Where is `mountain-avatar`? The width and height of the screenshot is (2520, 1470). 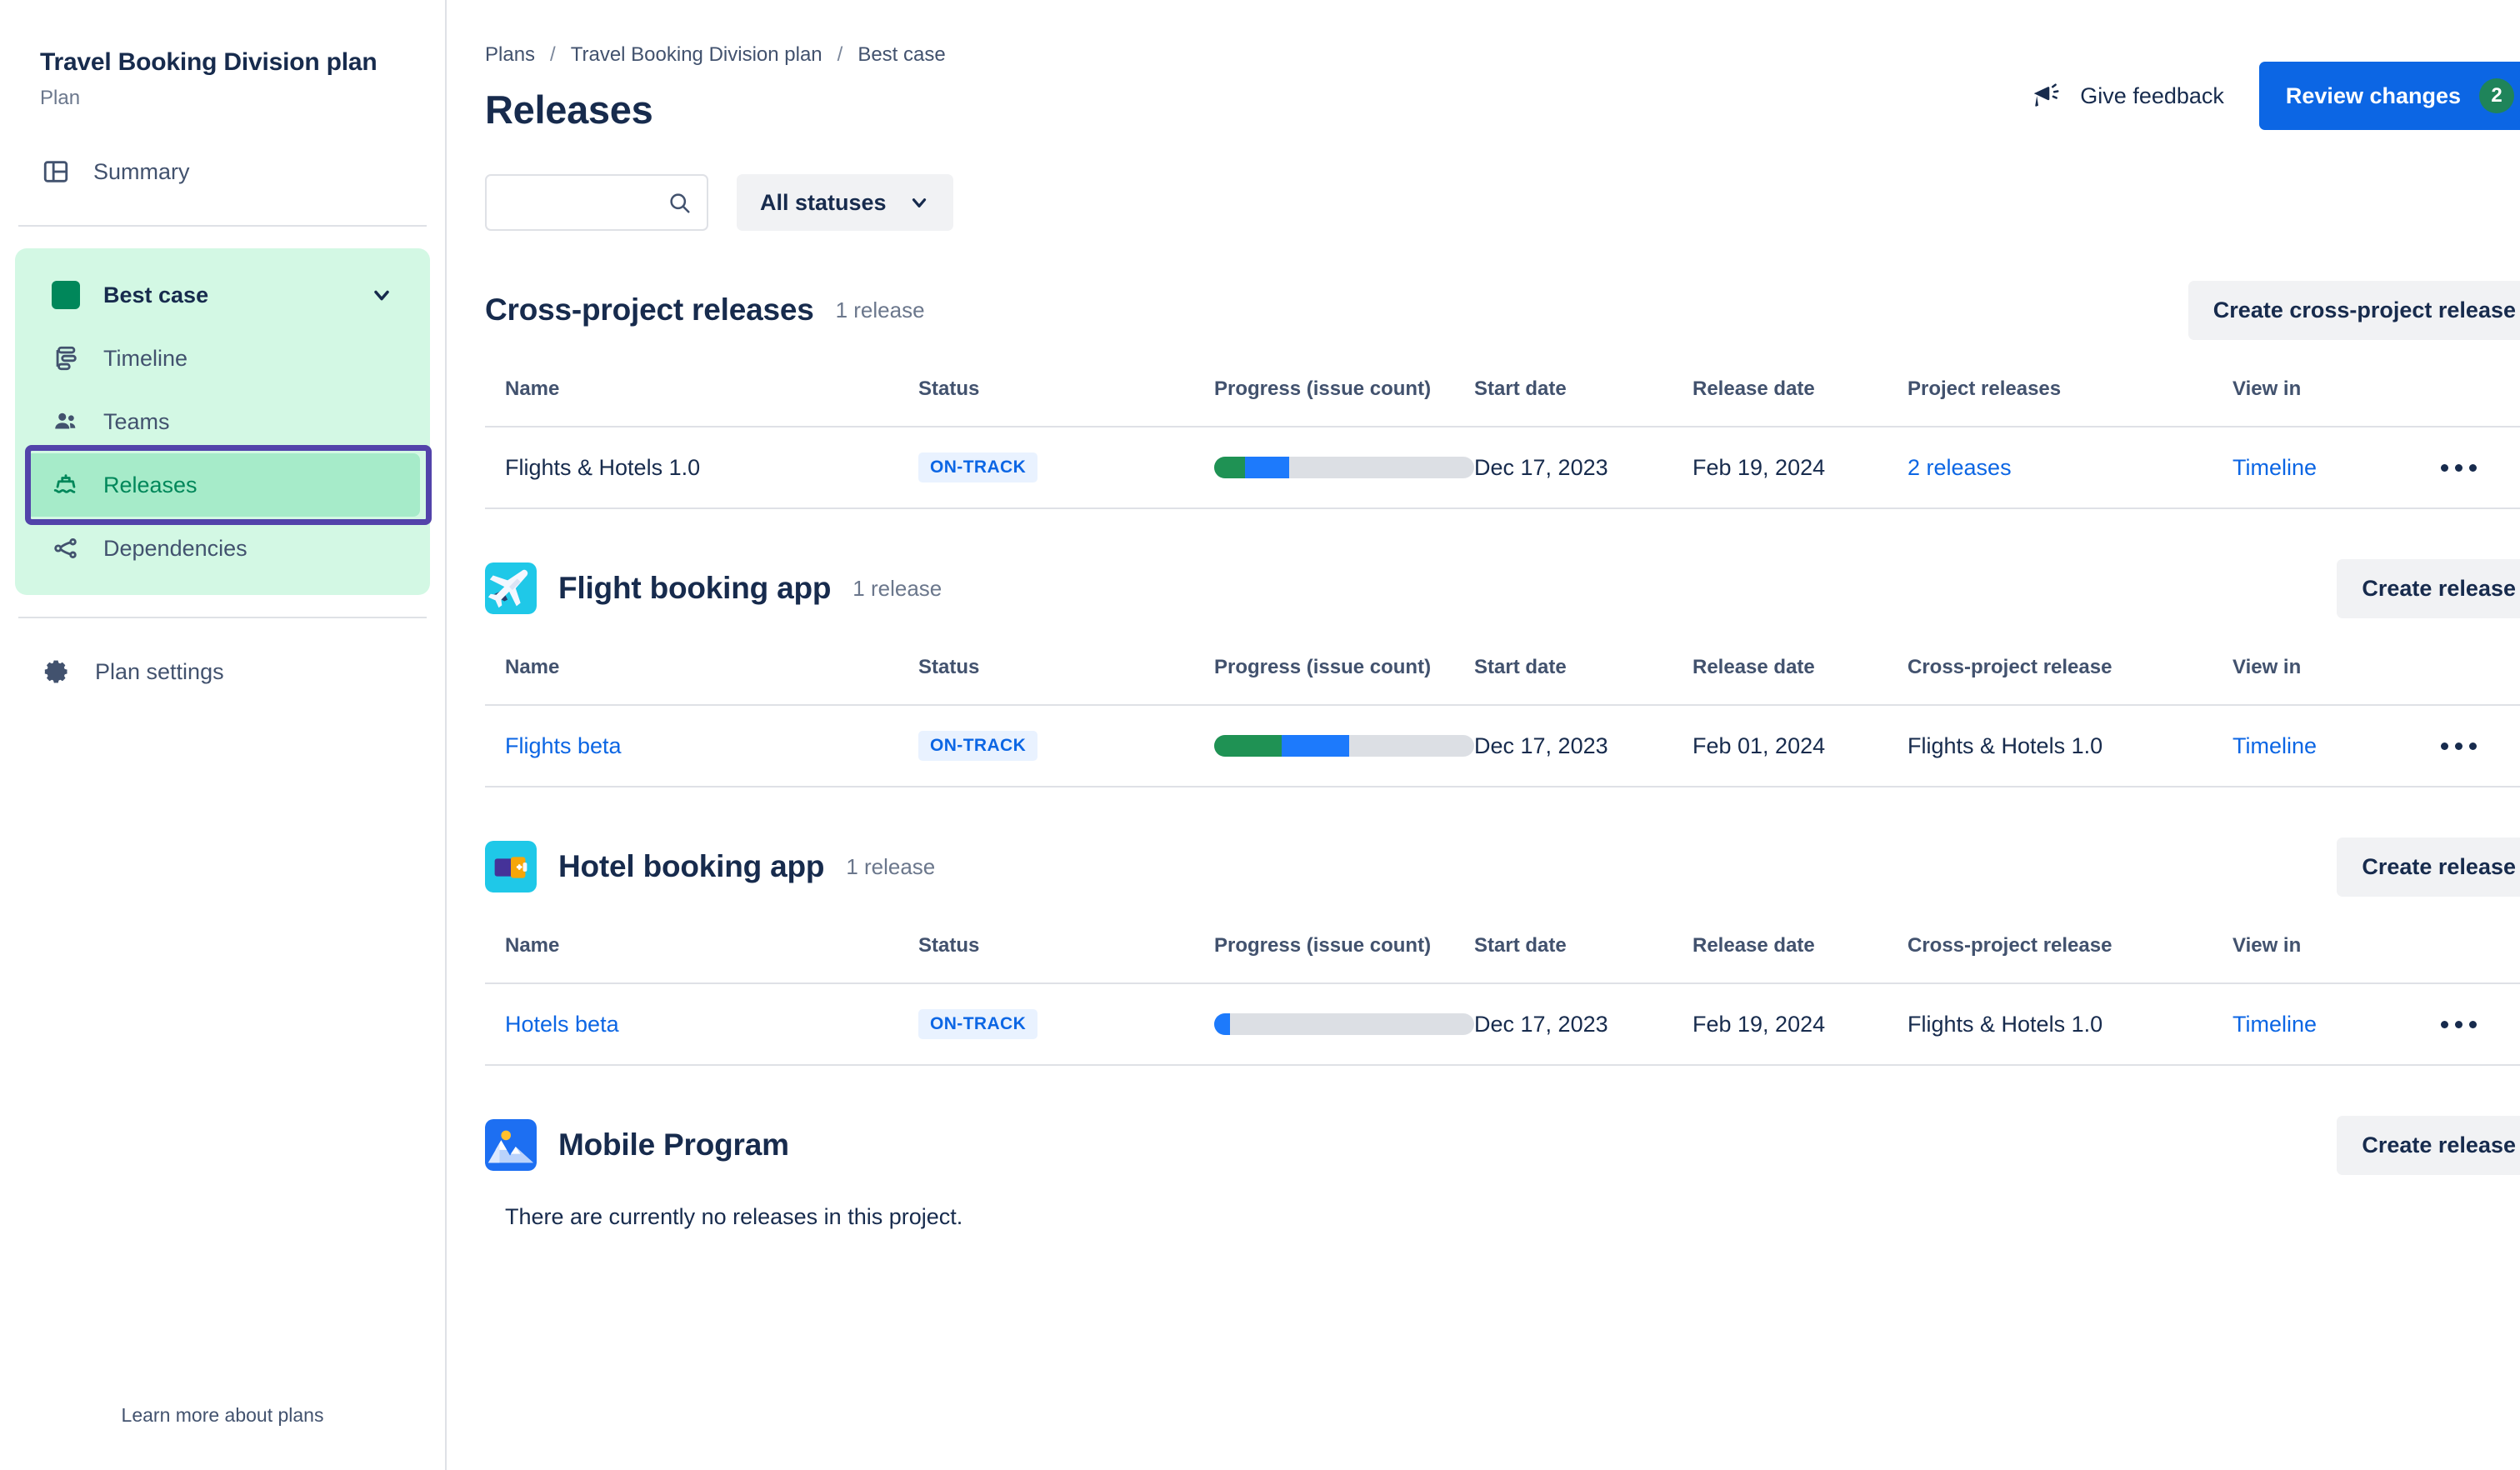
mountain-avatar is located at coordinates (511, 1145).